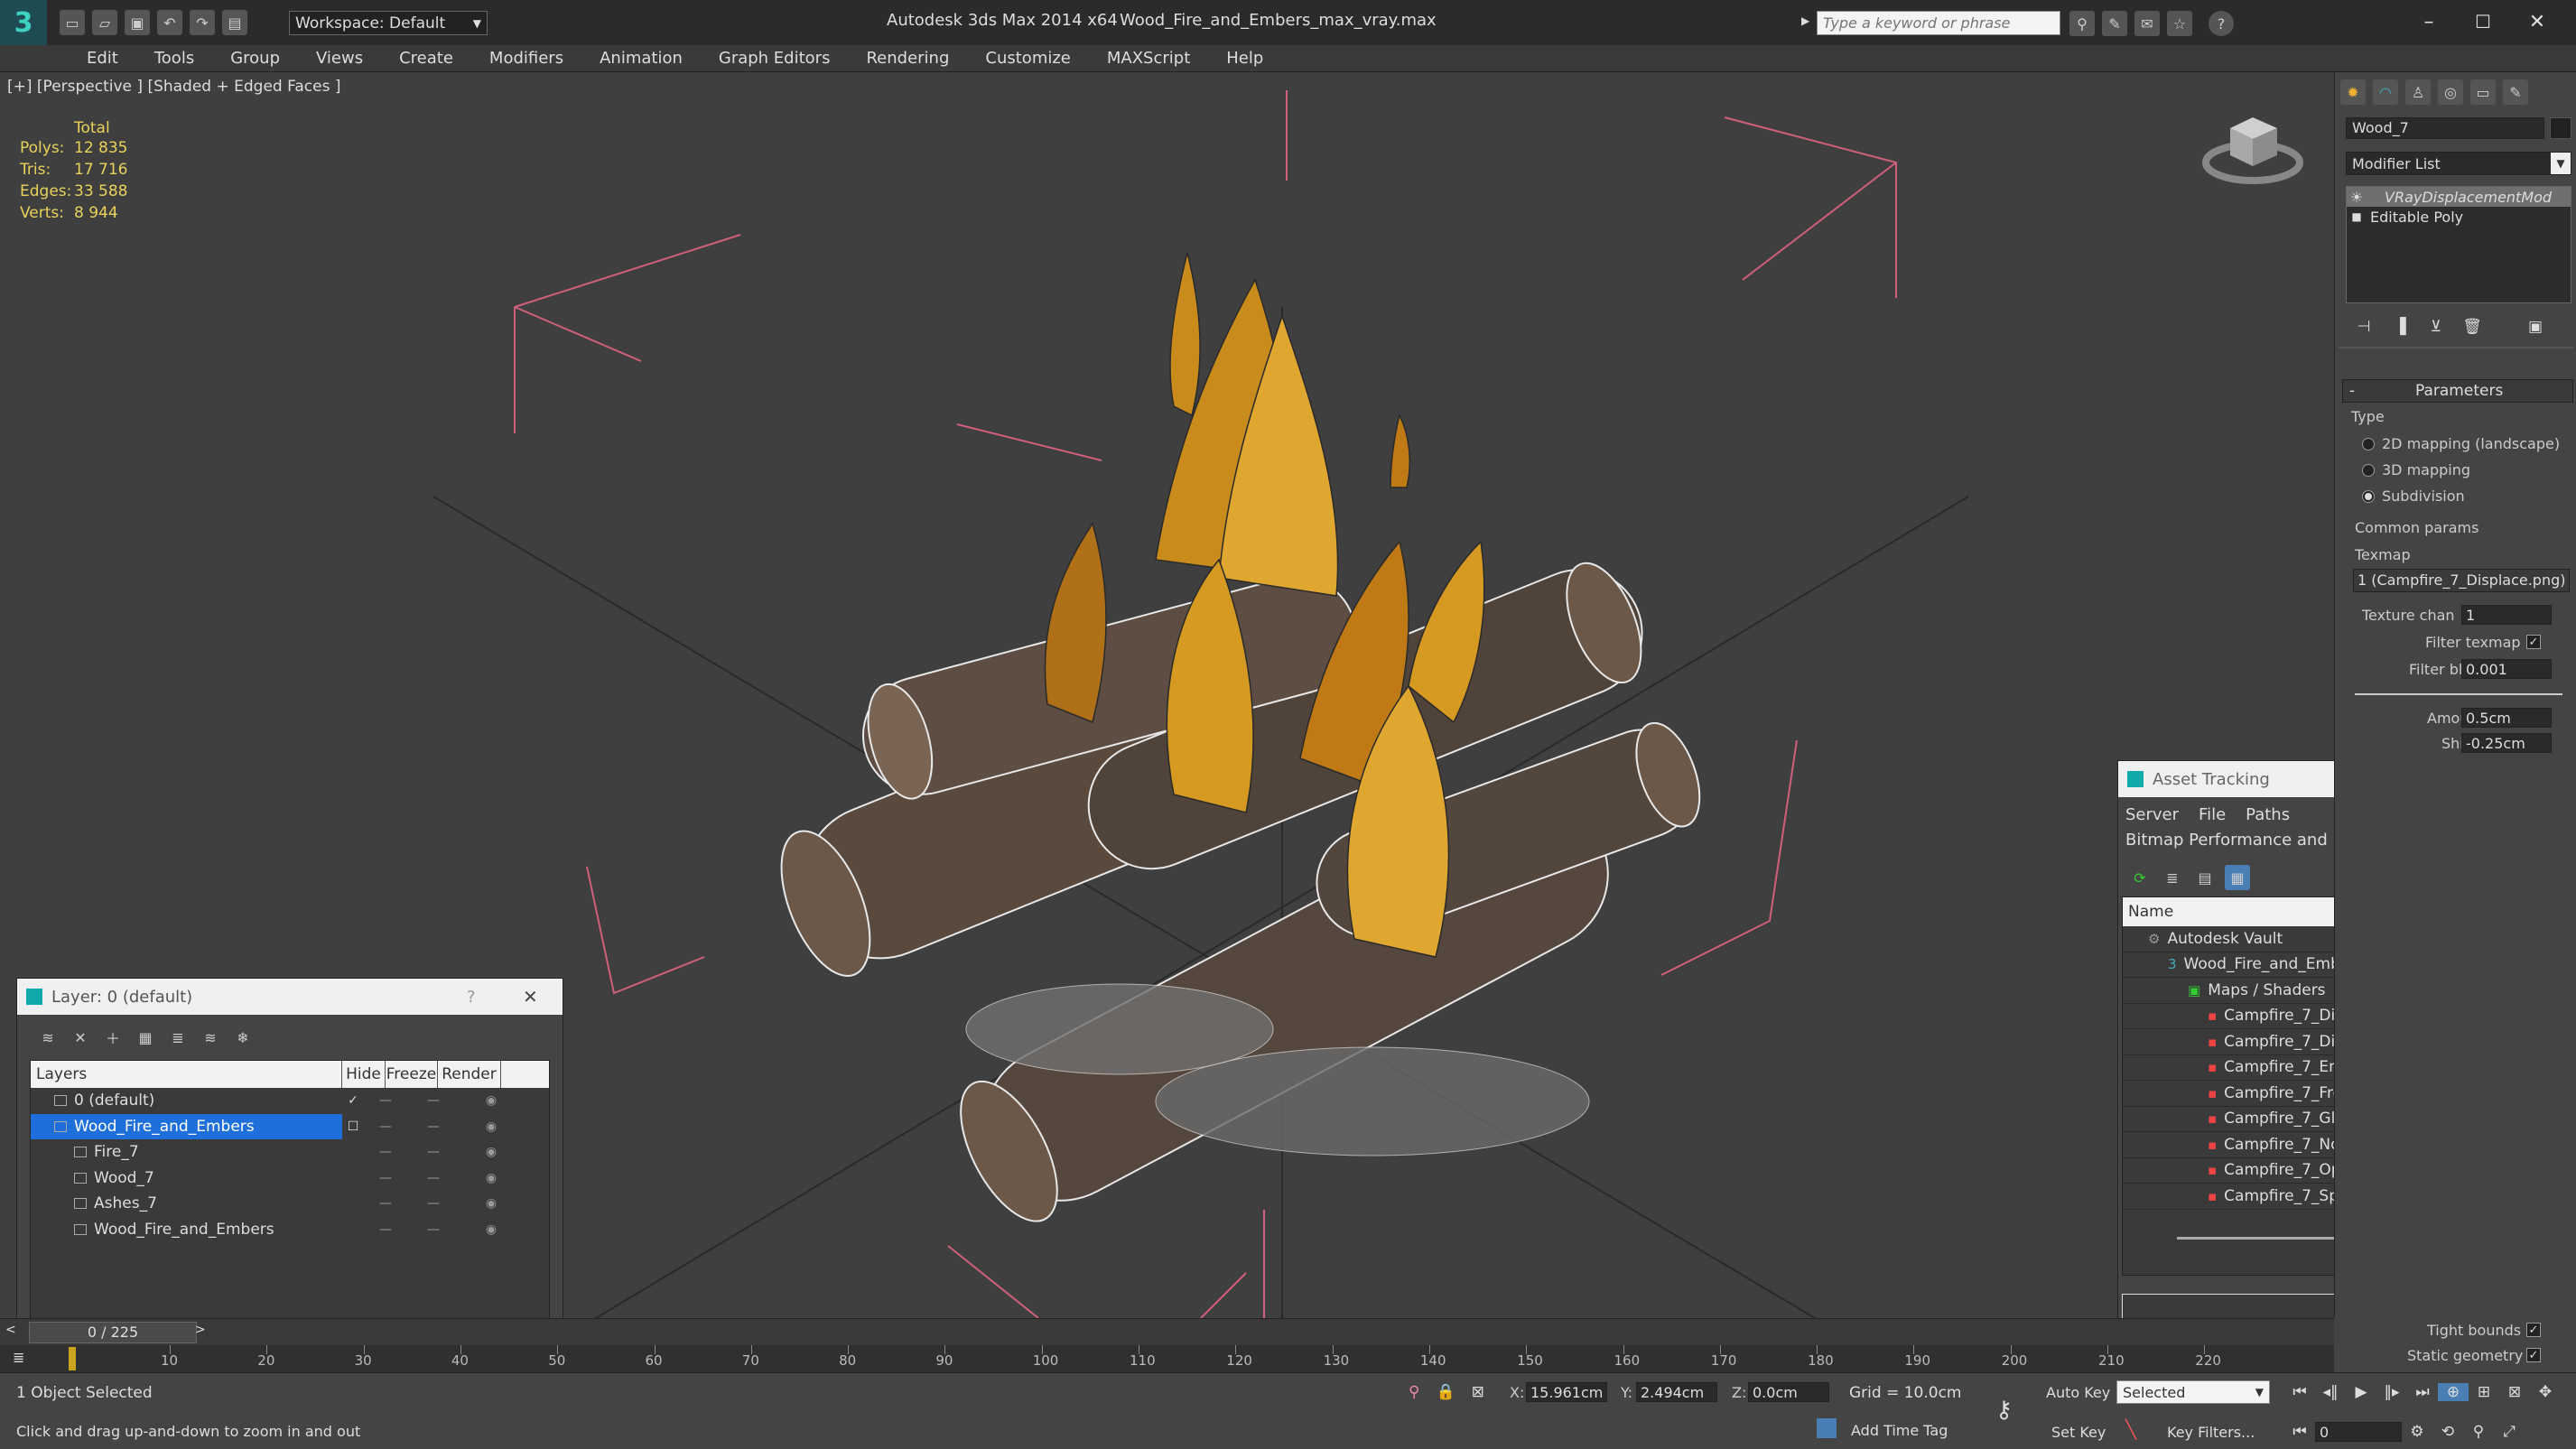  What do you see at coordinates (113, 1037) in the screenshot?
I see `add-to-layer-icon: ＋` at bounding box center [113, 1037].